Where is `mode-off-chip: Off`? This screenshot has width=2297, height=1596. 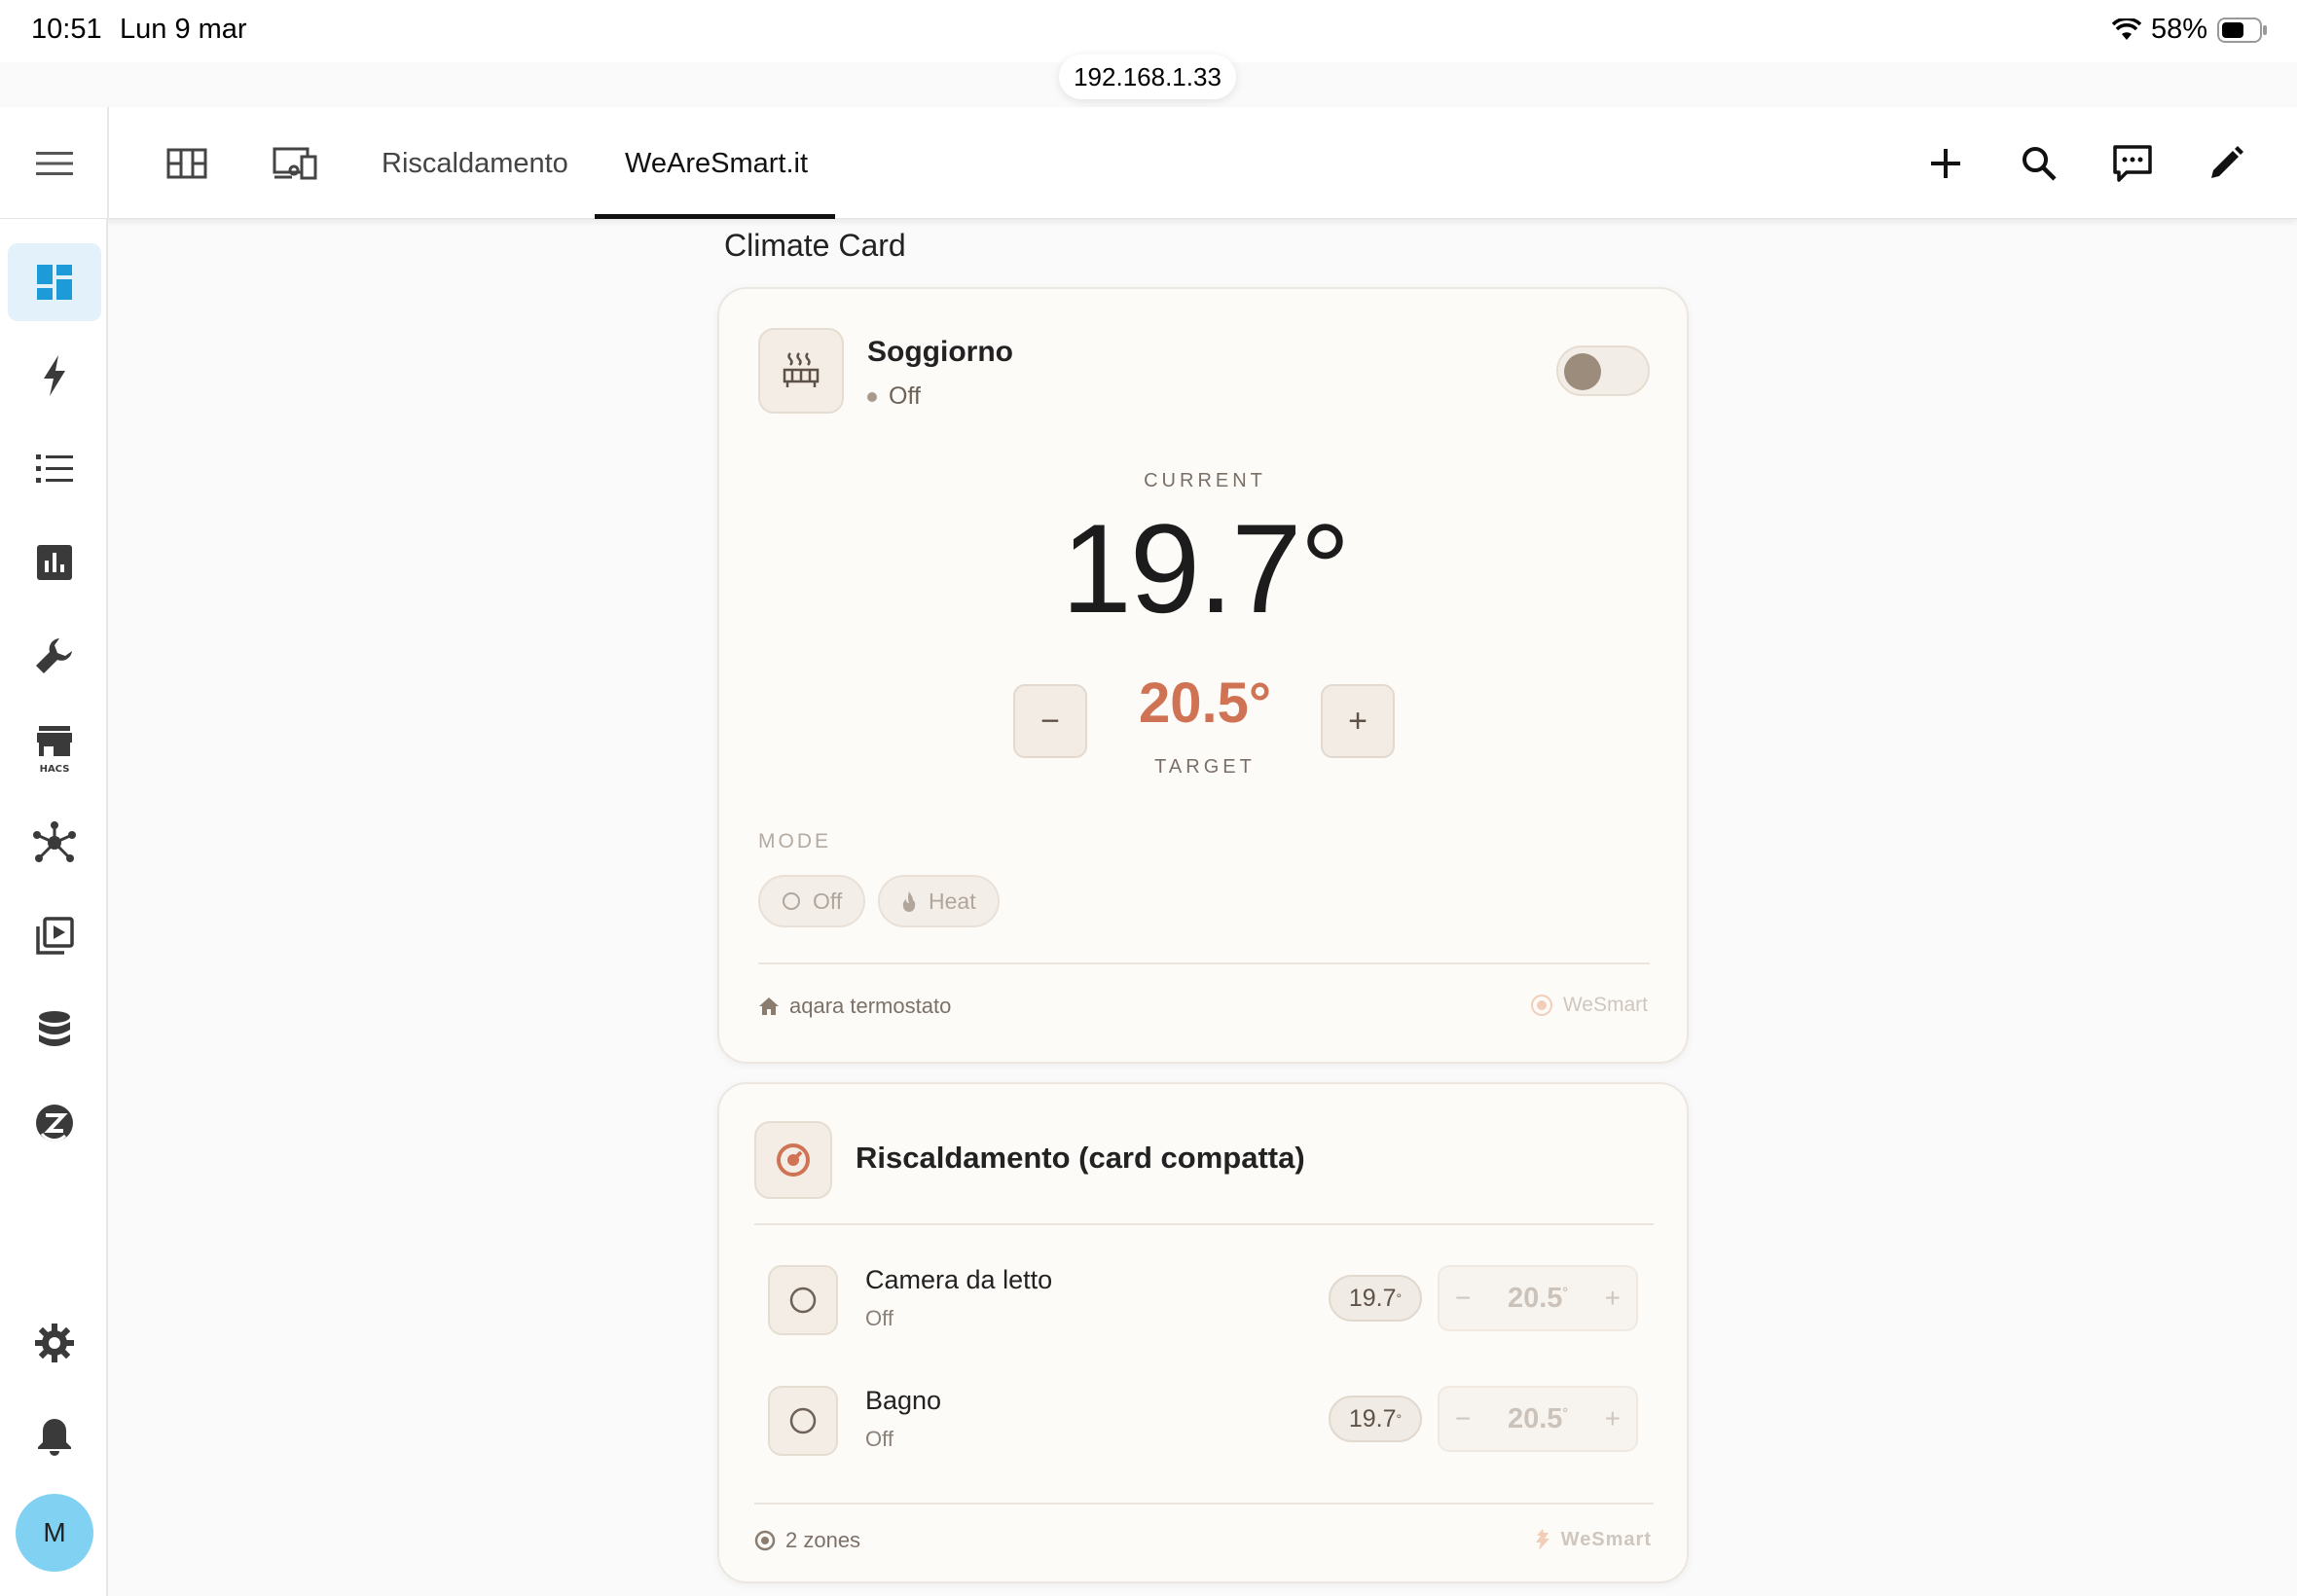 mode-off-chip: Off is located at coordinates (812, 901).